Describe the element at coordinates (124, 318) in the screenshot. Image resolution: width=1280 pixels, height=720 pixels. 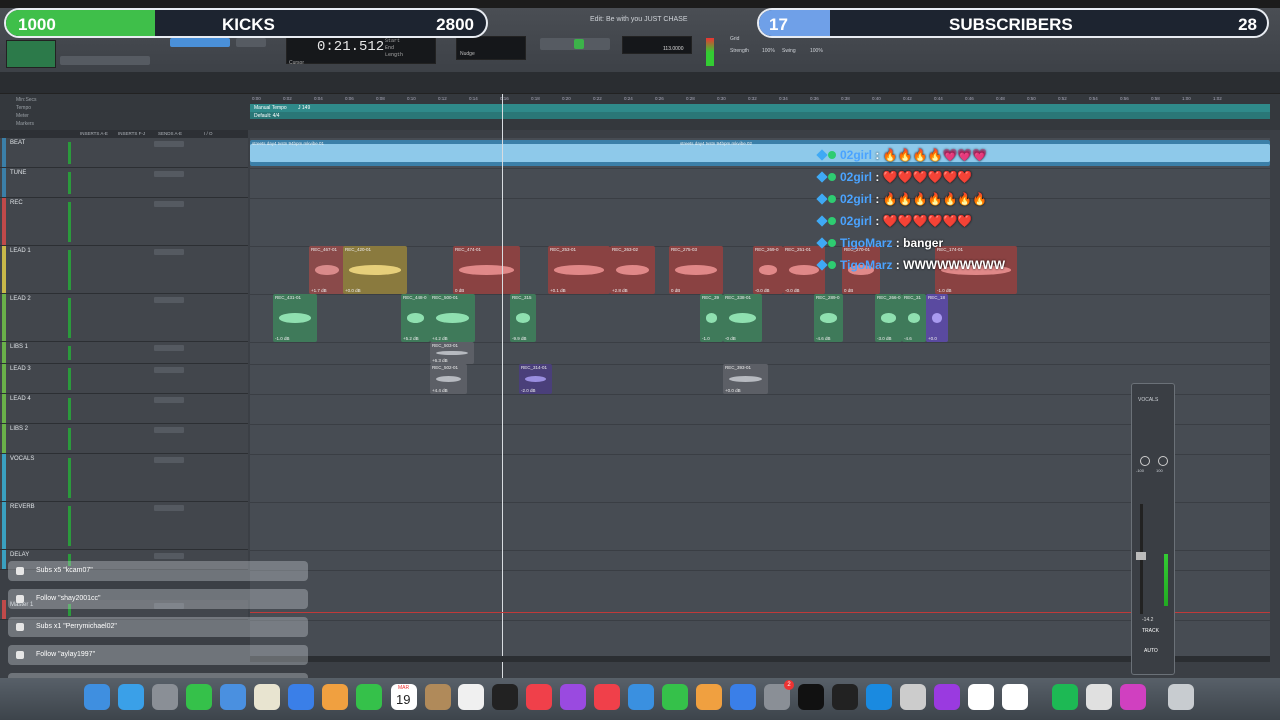
I see `track-header: LEAD 2` at that location.